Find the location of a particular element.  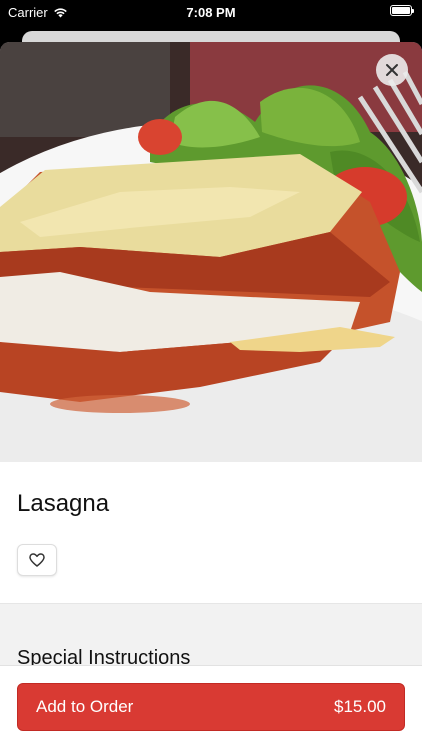

clock: 7:08 PM is located at coordinates (211, 12).